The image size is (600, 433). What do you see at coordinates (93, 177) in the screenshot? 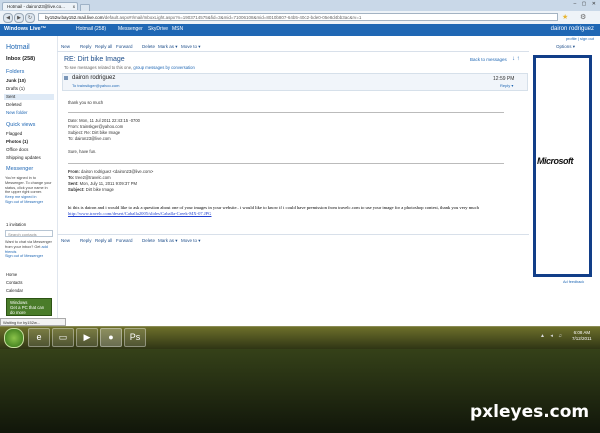
I see `quoted-to-value: tree2@travelc.com` at bounding box center [93, 177].